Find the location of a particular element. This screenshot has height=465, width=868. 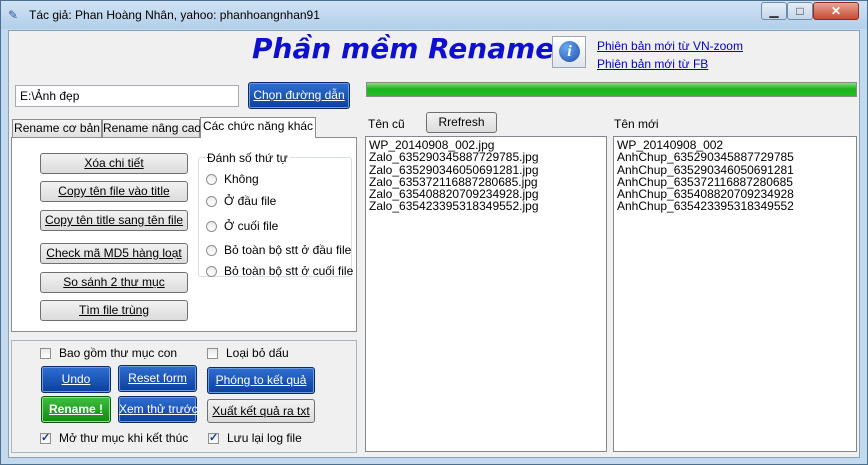

copy-title-to-filename-button: Copy tên title sang tên file is located at coordinates (114, 220).